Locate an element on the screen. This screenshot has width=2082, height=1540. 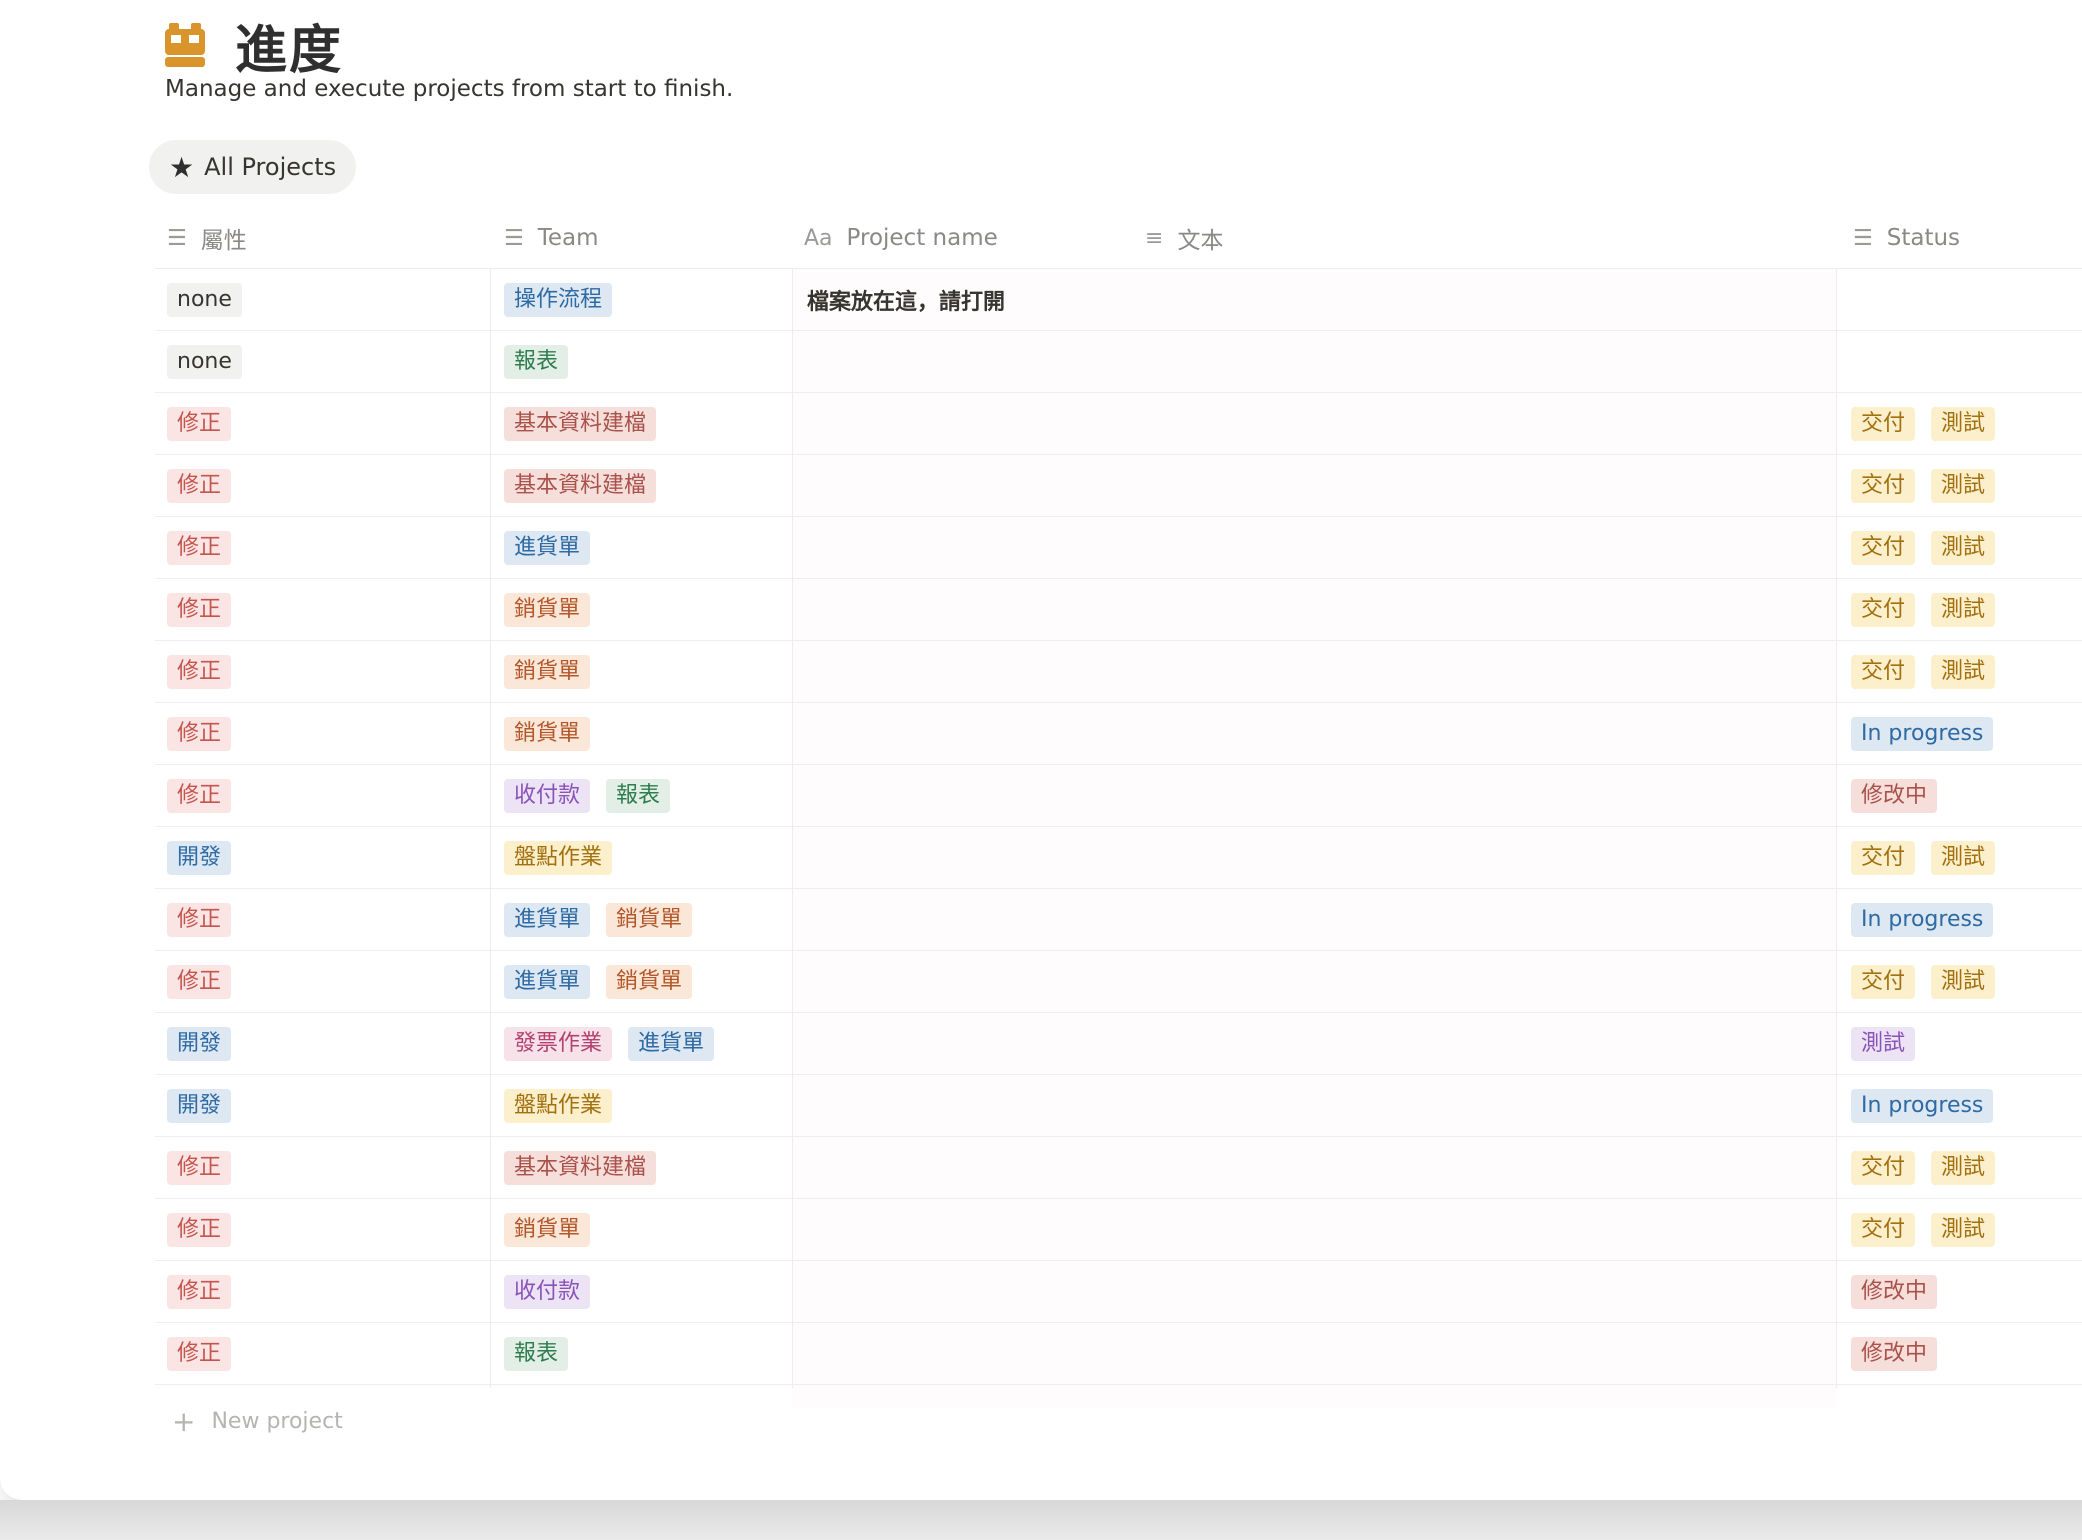
table-row: 修正 收付款 修改中 is located at coordinates (1118, 1292).